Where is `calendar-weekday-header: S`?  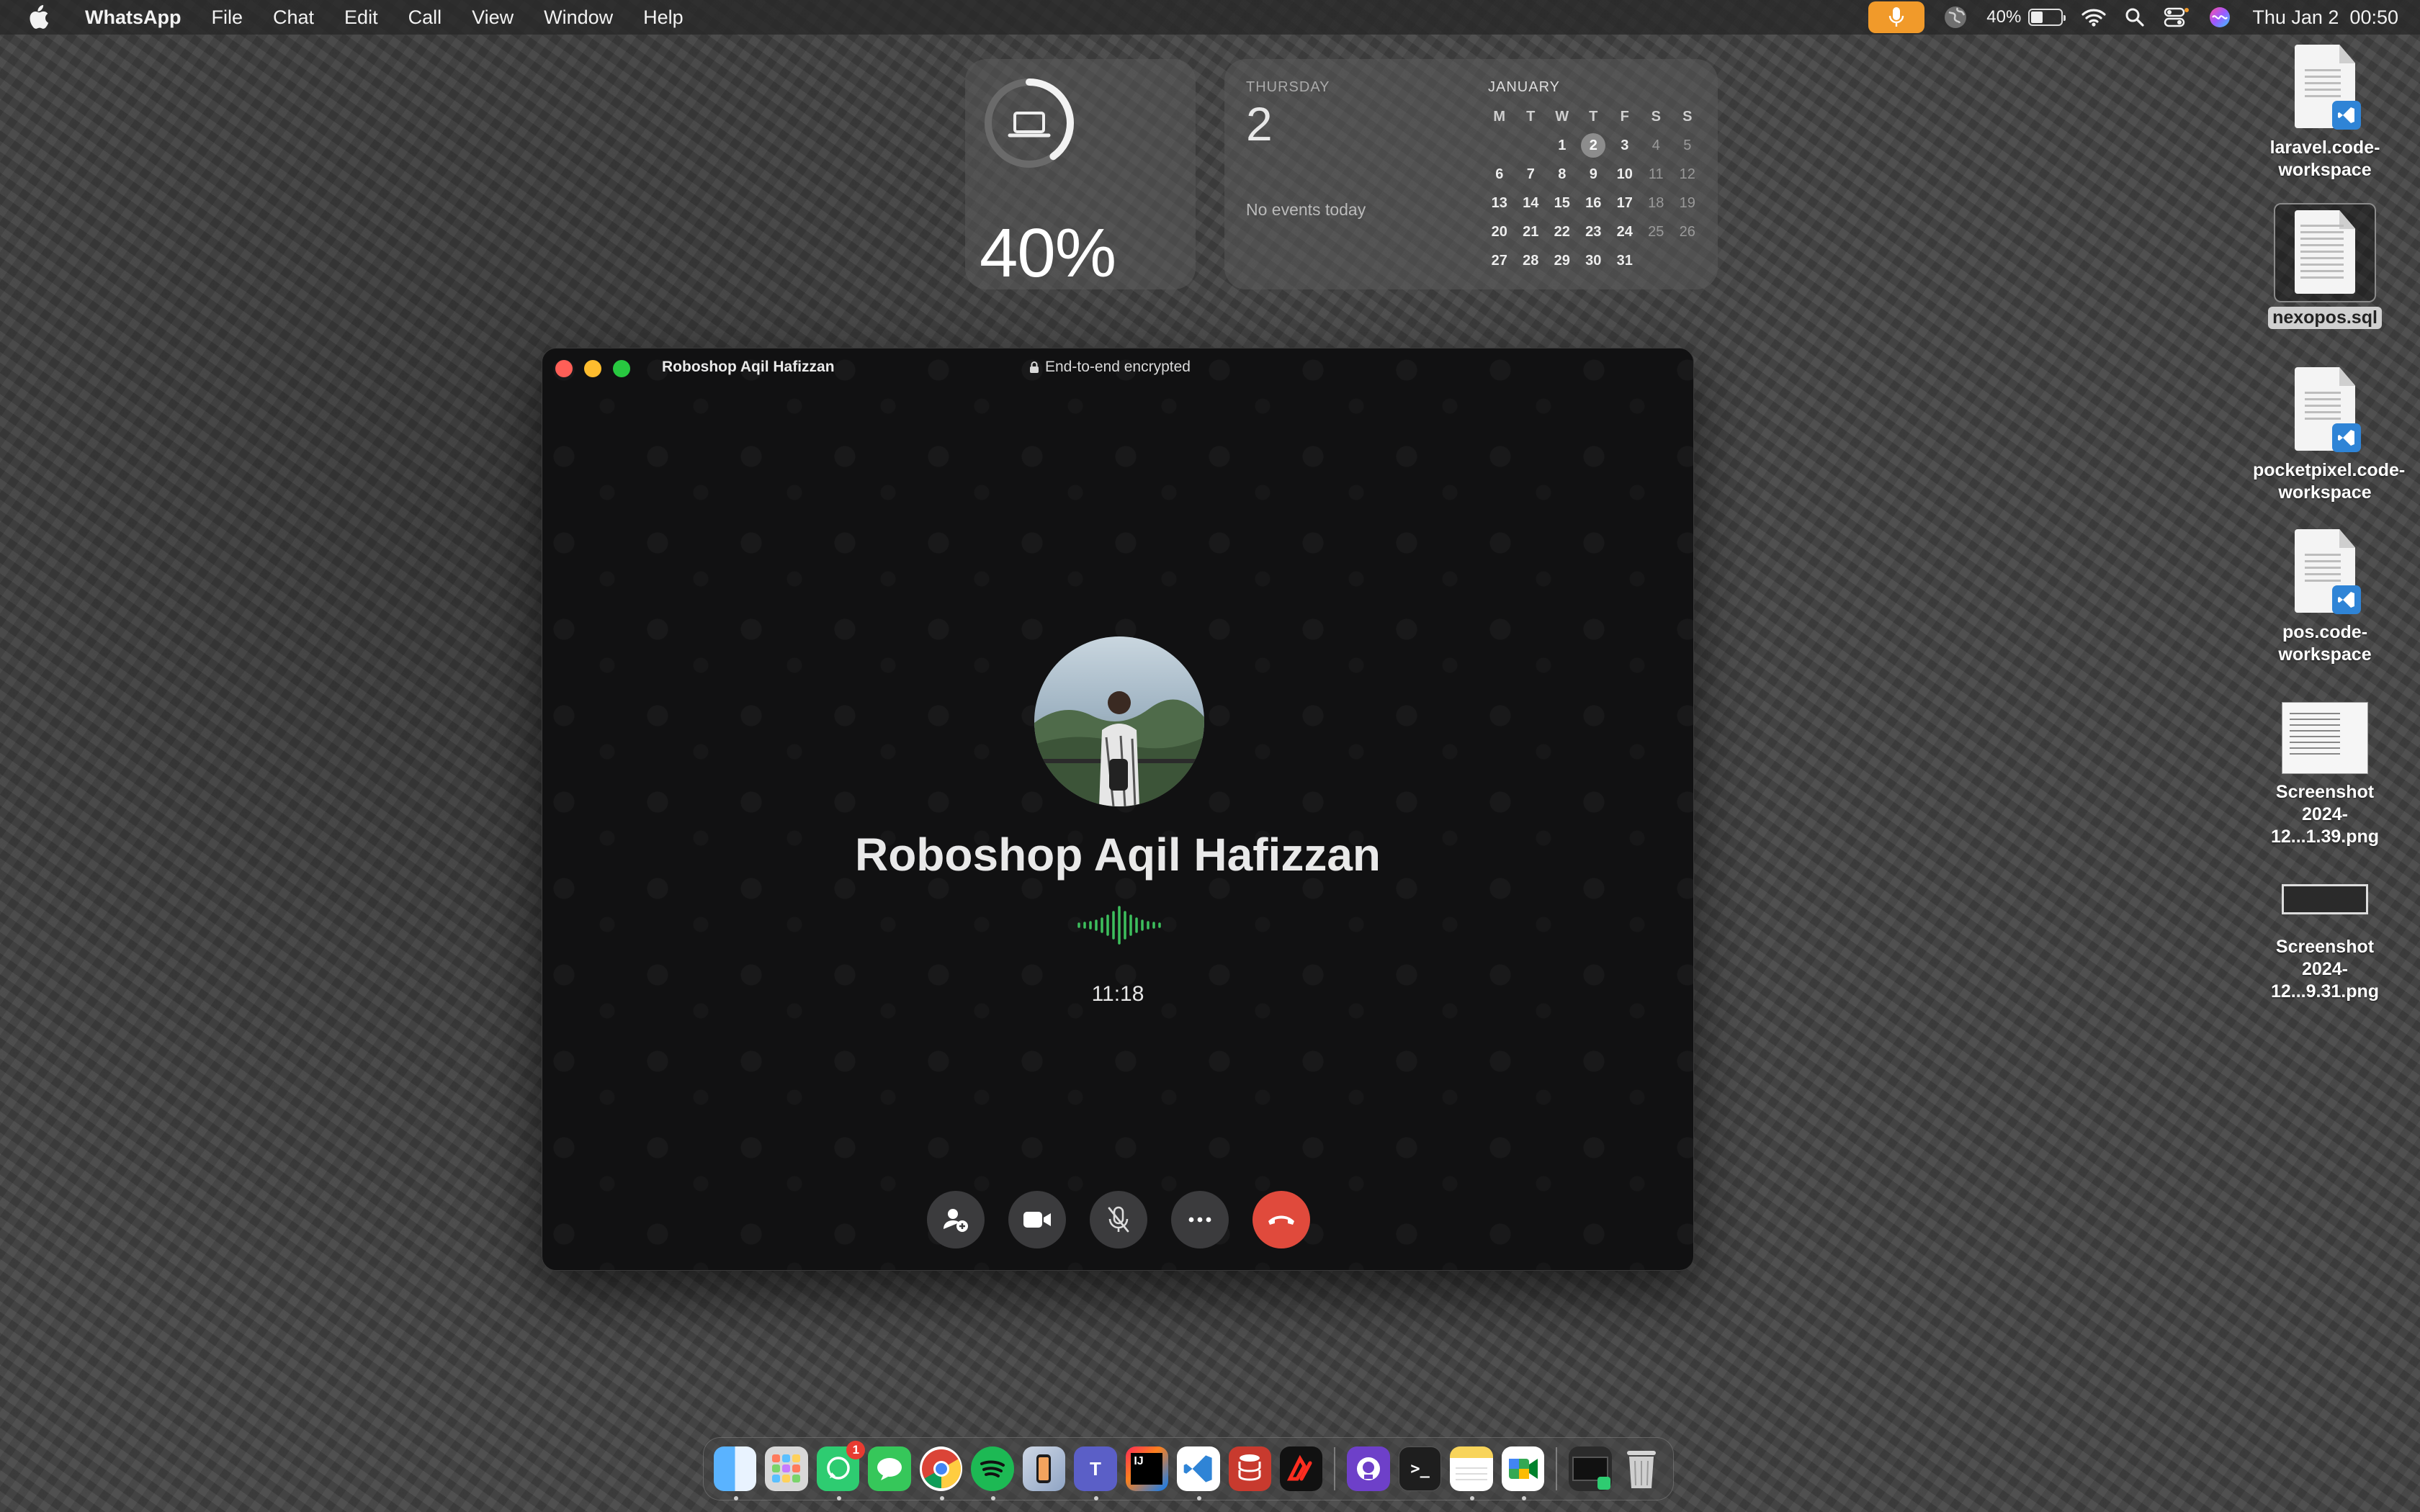
calendar-weekday-header: S is located at coordinates (1687, 116).